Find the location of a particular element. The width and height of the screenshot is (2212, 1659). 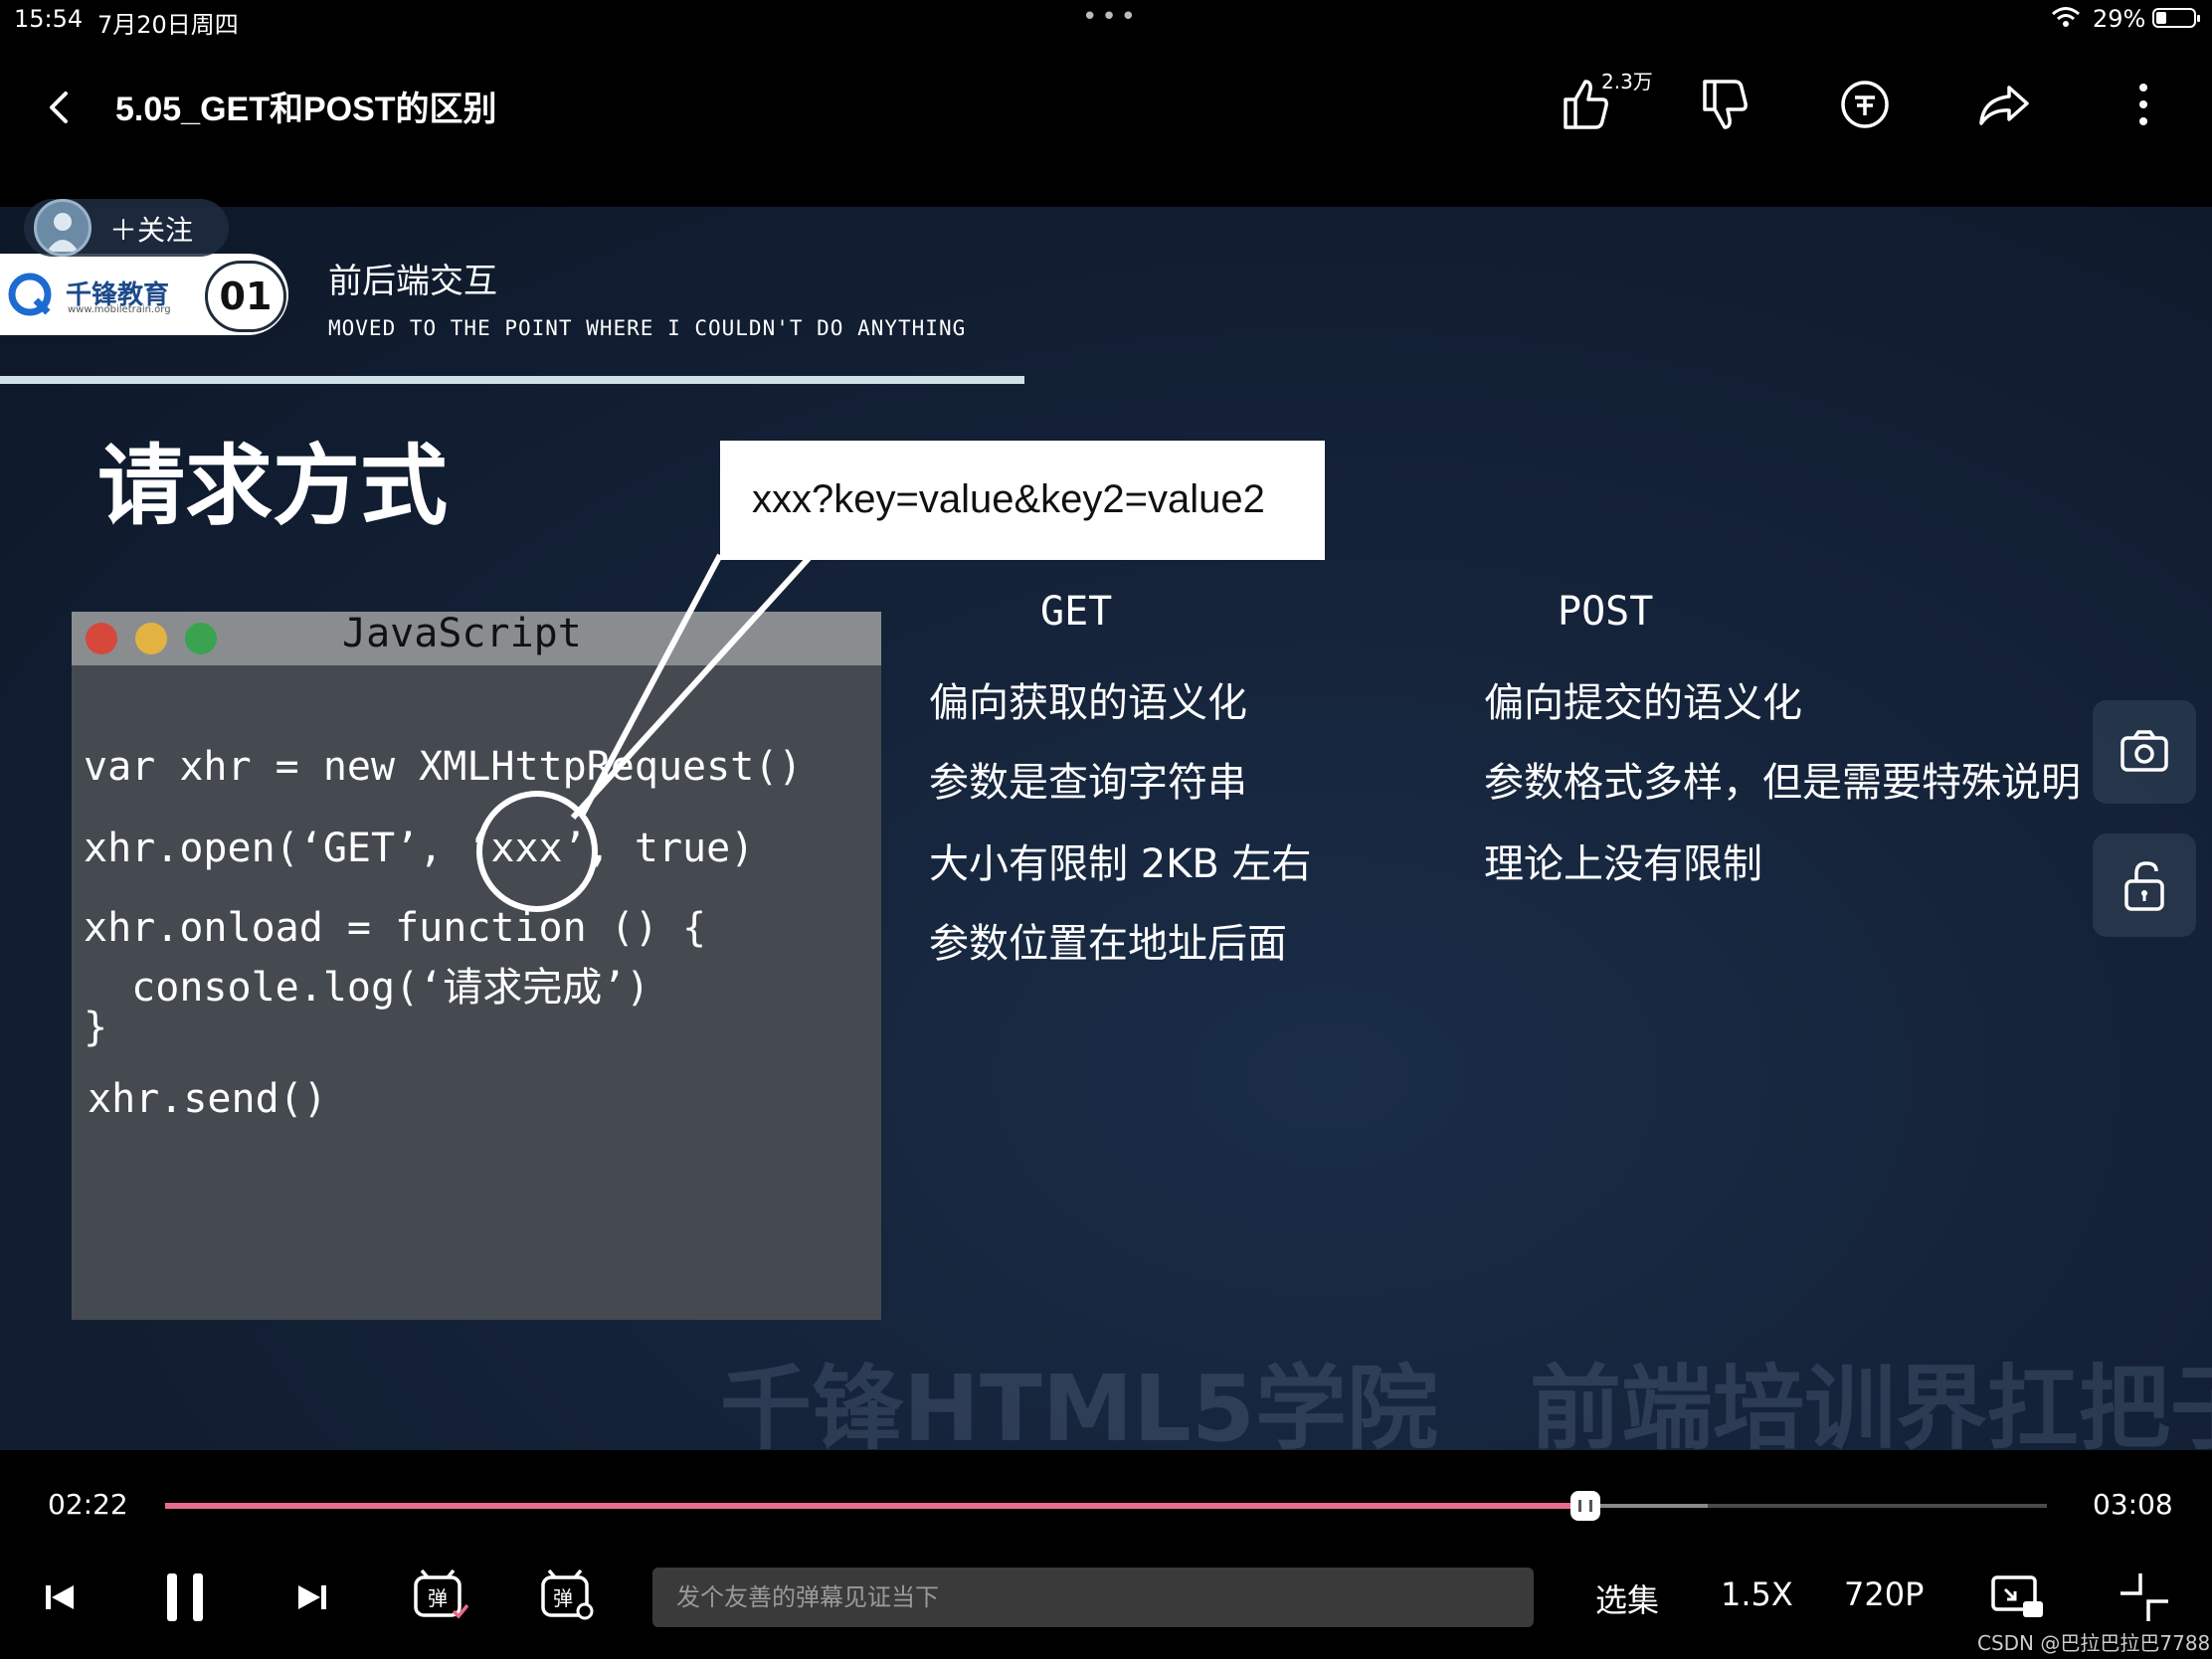

episodes-button: 选集 is located at coordinates (1627, 1598).